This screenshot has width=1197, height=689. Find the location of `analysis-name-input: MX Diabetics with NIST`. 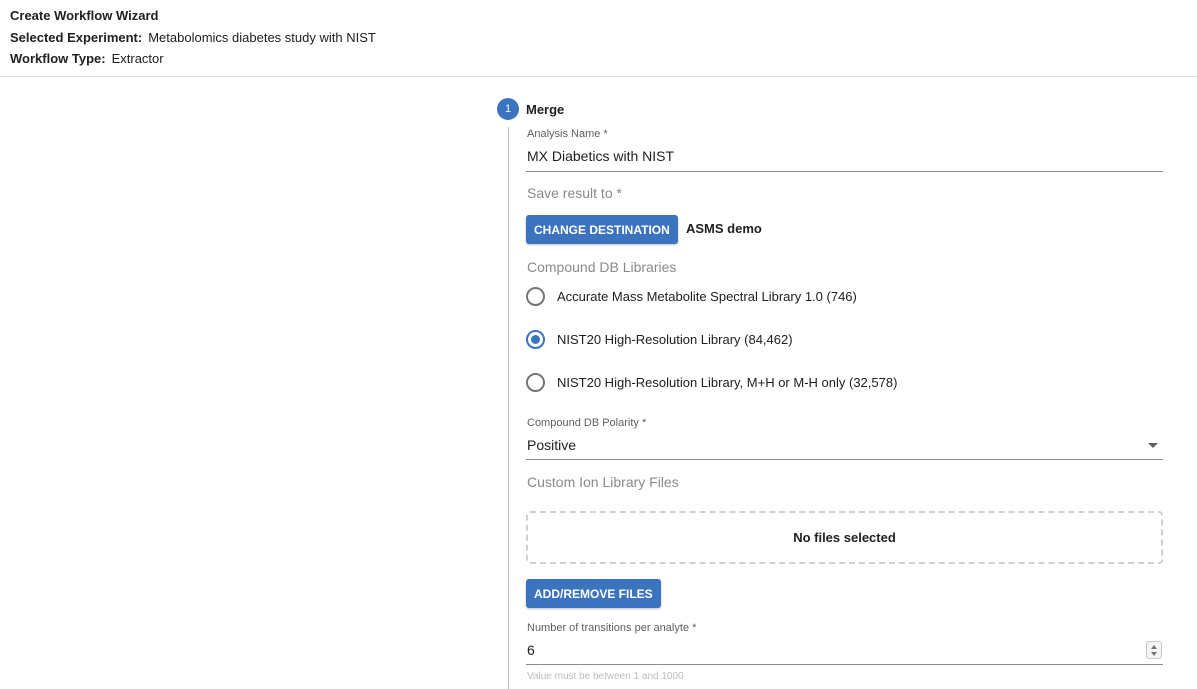

analysis-name-input: MX Diabetics with NIST is located at coordinates (600, 156).